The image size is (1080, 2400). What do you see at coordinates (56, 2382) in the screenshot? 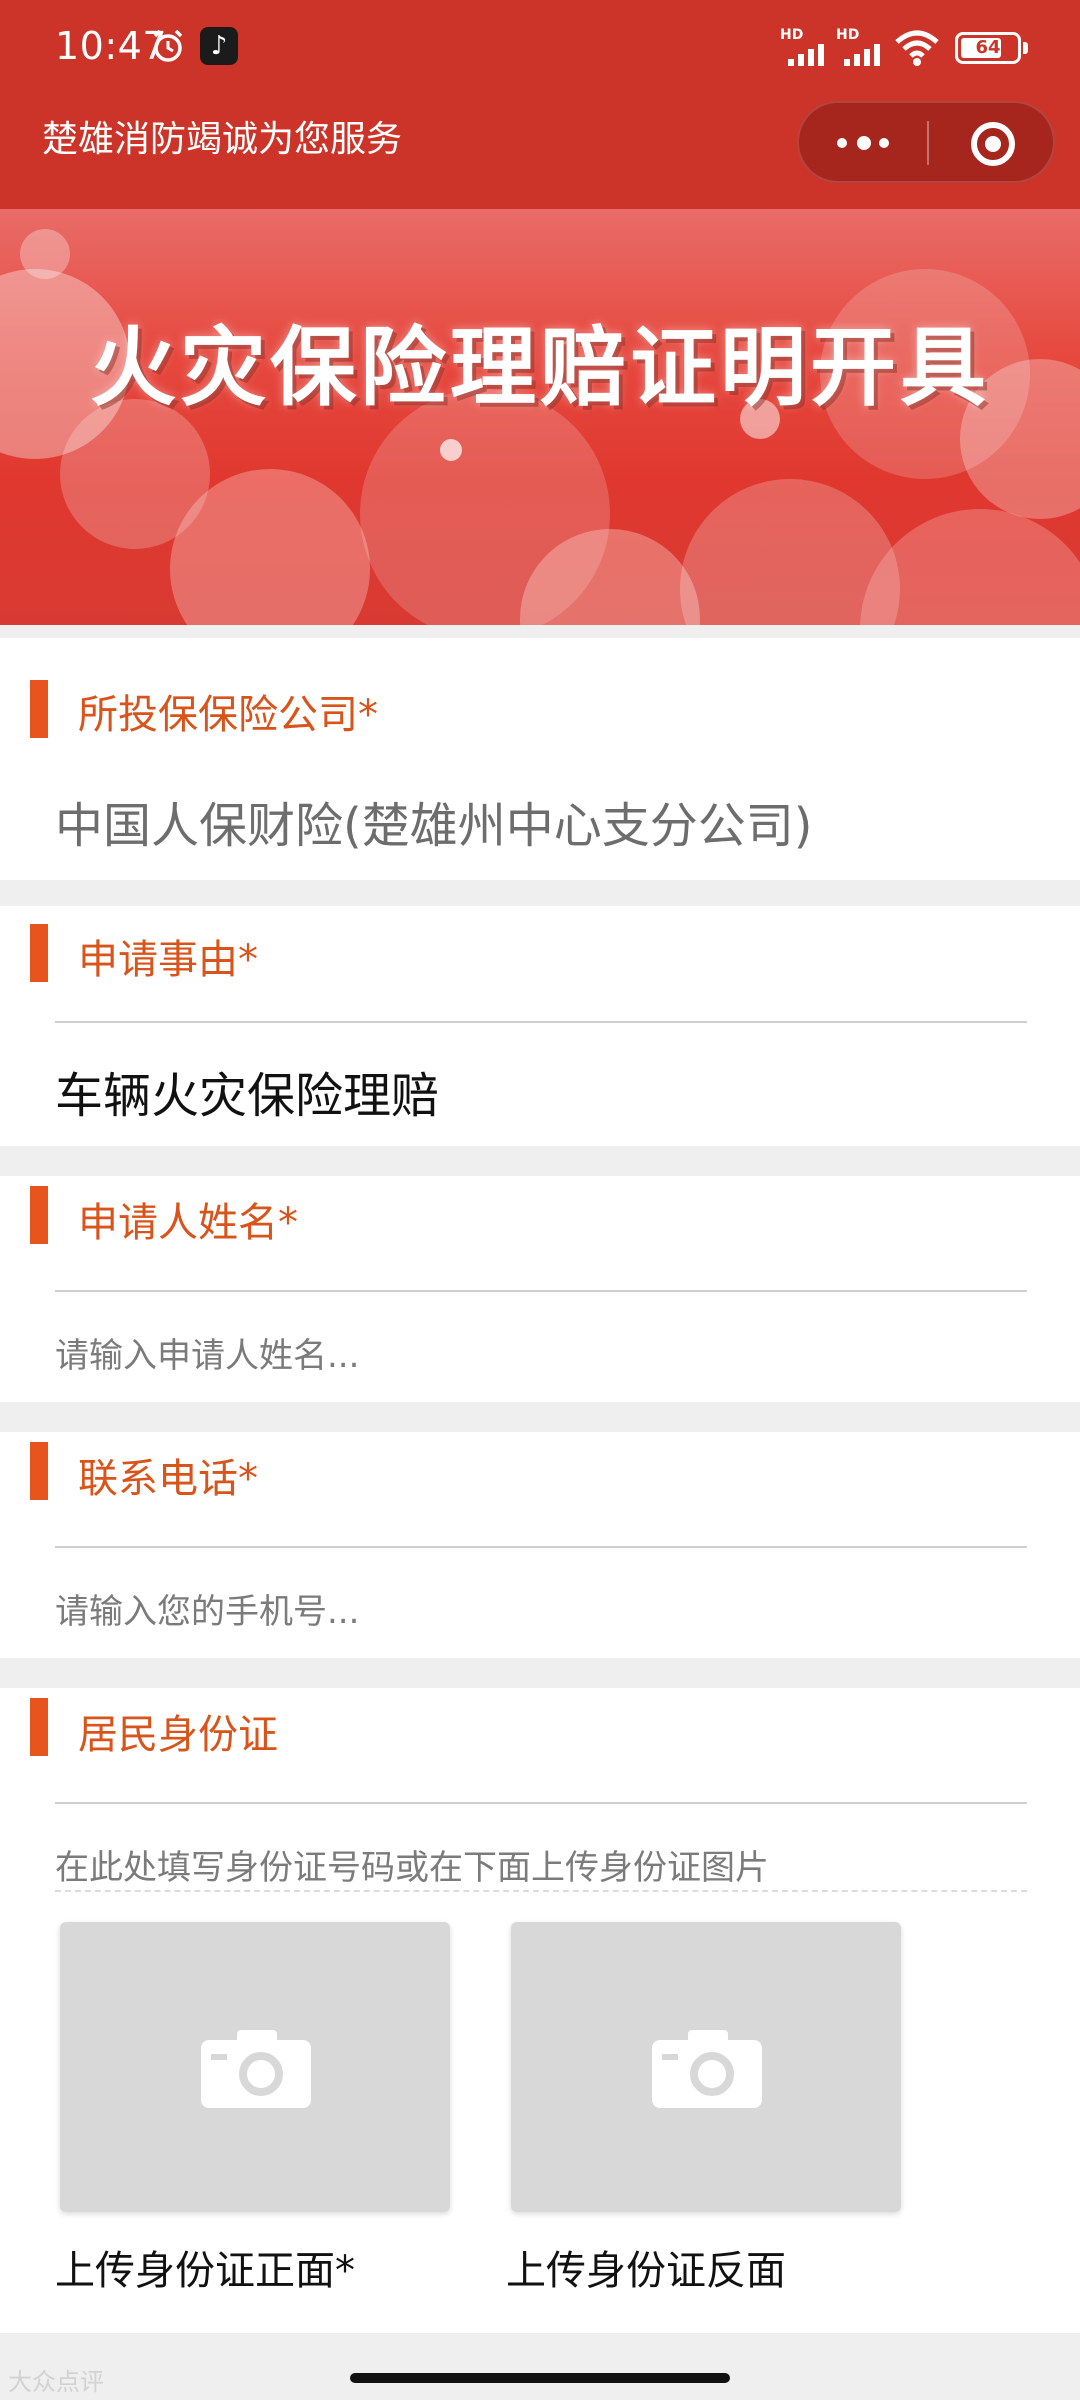
I see `watermark: 大众点评` at bounding box center [56, 2382].